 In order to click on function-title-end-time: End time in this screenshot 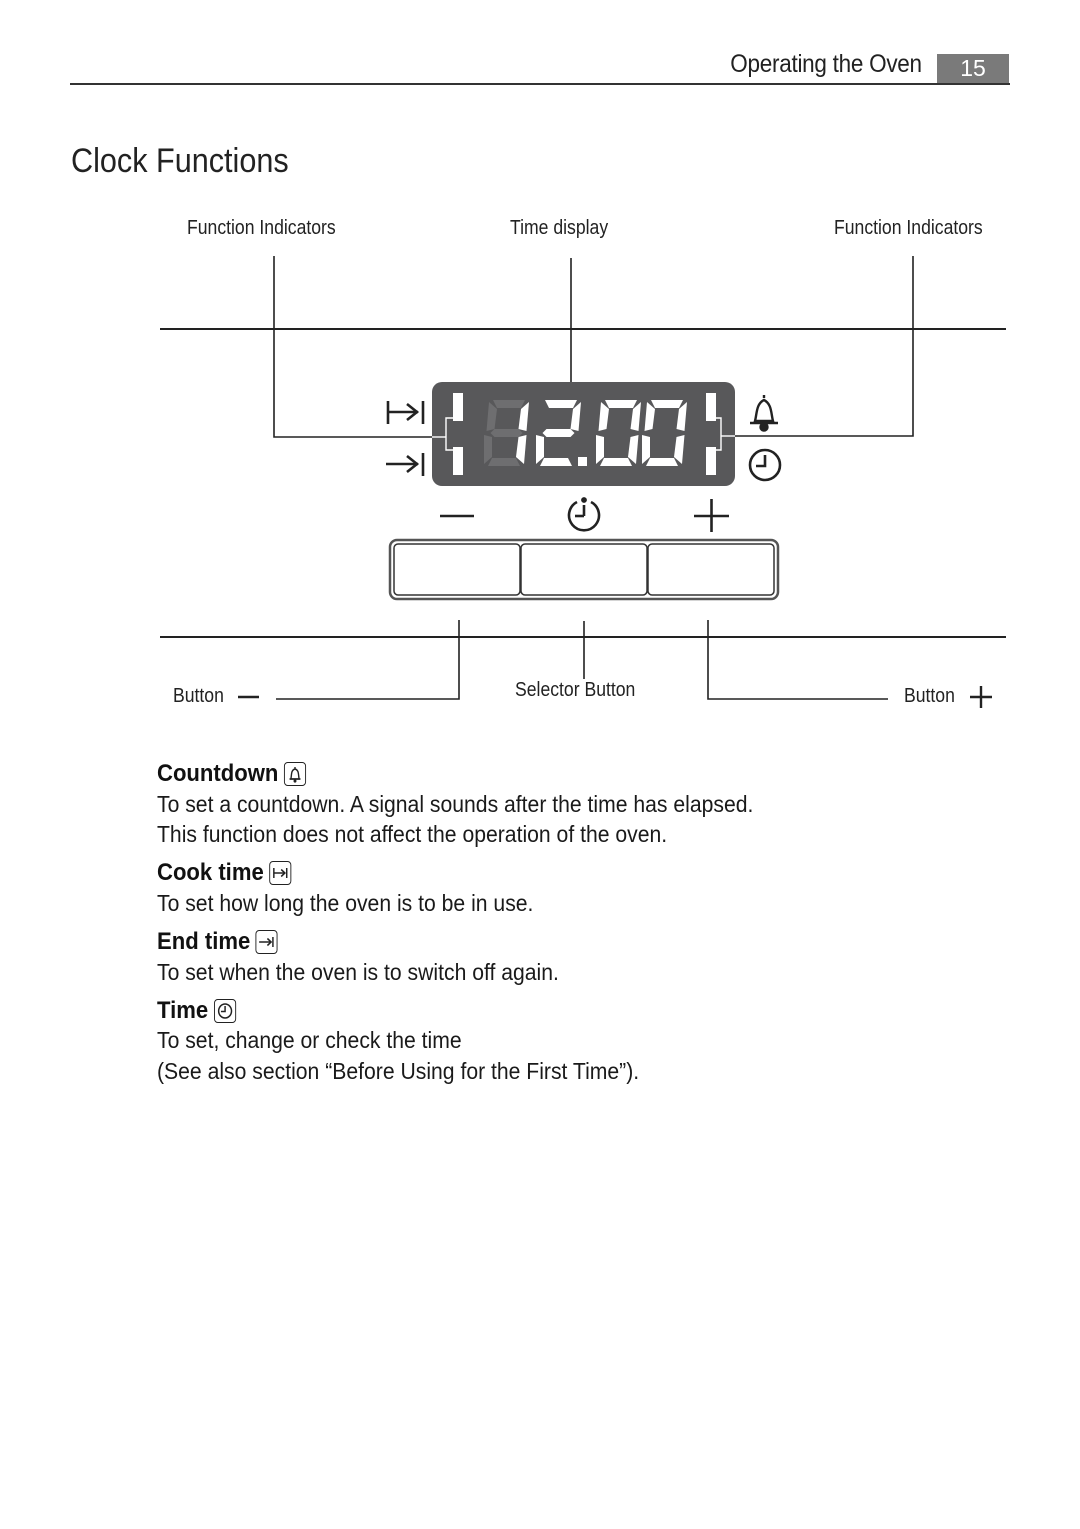, I will do `click(217, 942)`.